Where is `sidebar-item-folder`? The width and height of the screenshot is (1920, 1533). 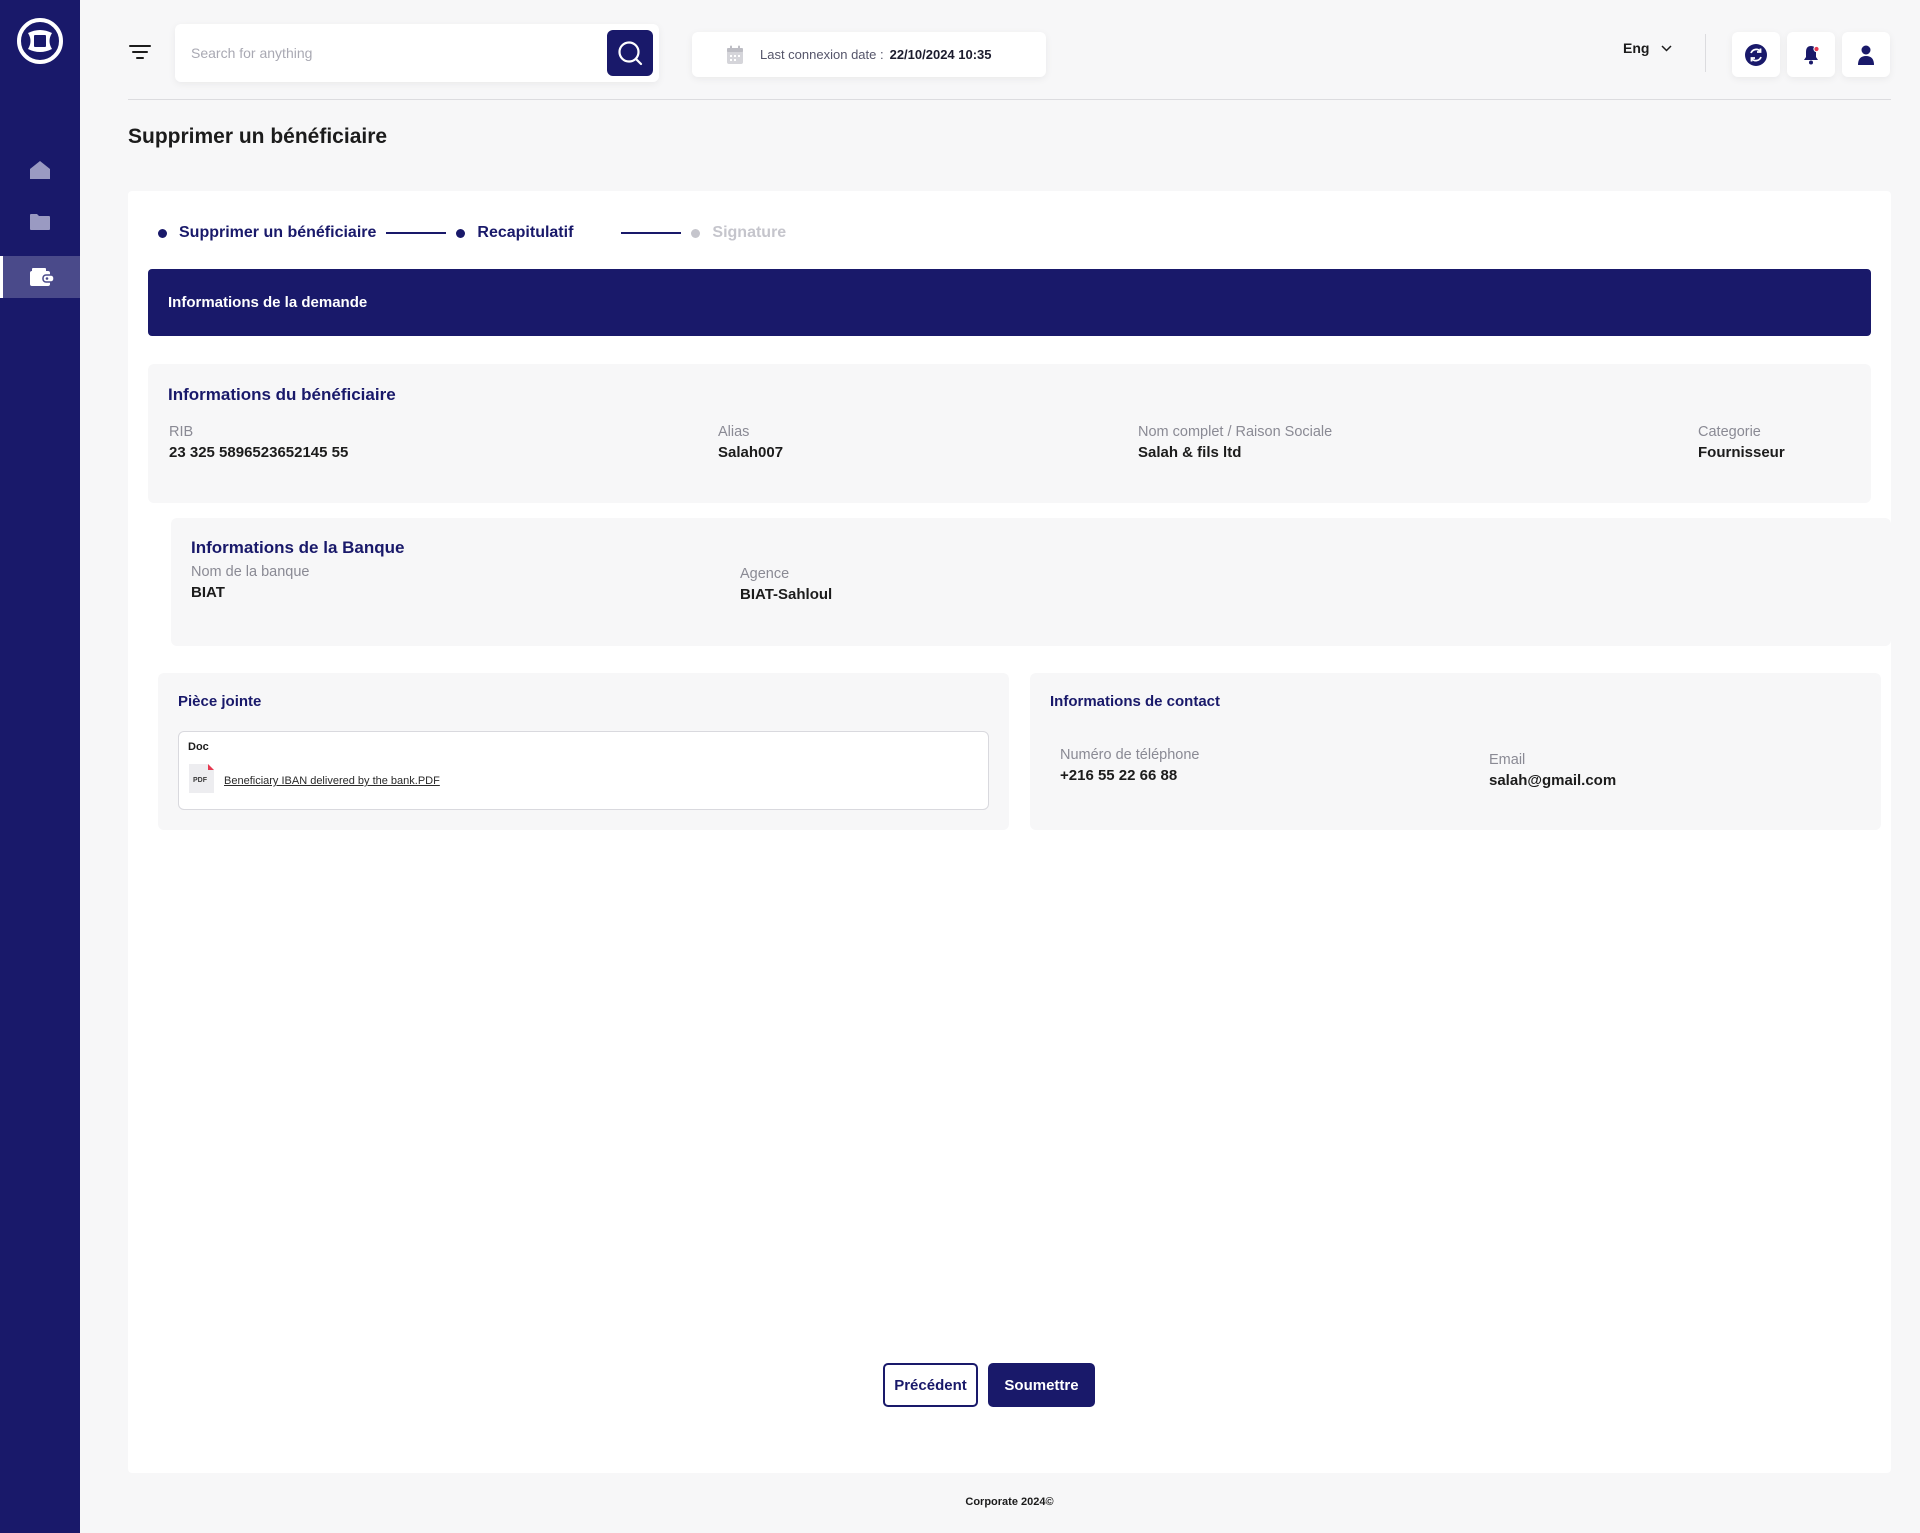
sidebar-item-folder is located at coordinates (40, 222).